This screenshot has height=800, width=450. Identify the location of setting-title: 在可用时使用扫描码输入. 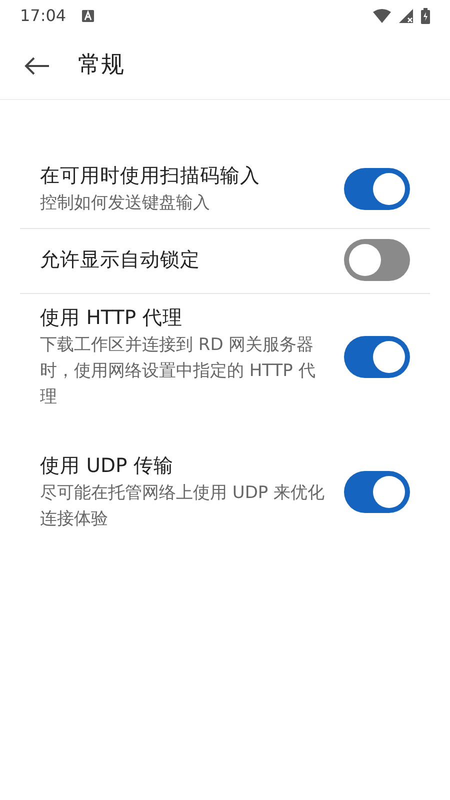
(150, 176).